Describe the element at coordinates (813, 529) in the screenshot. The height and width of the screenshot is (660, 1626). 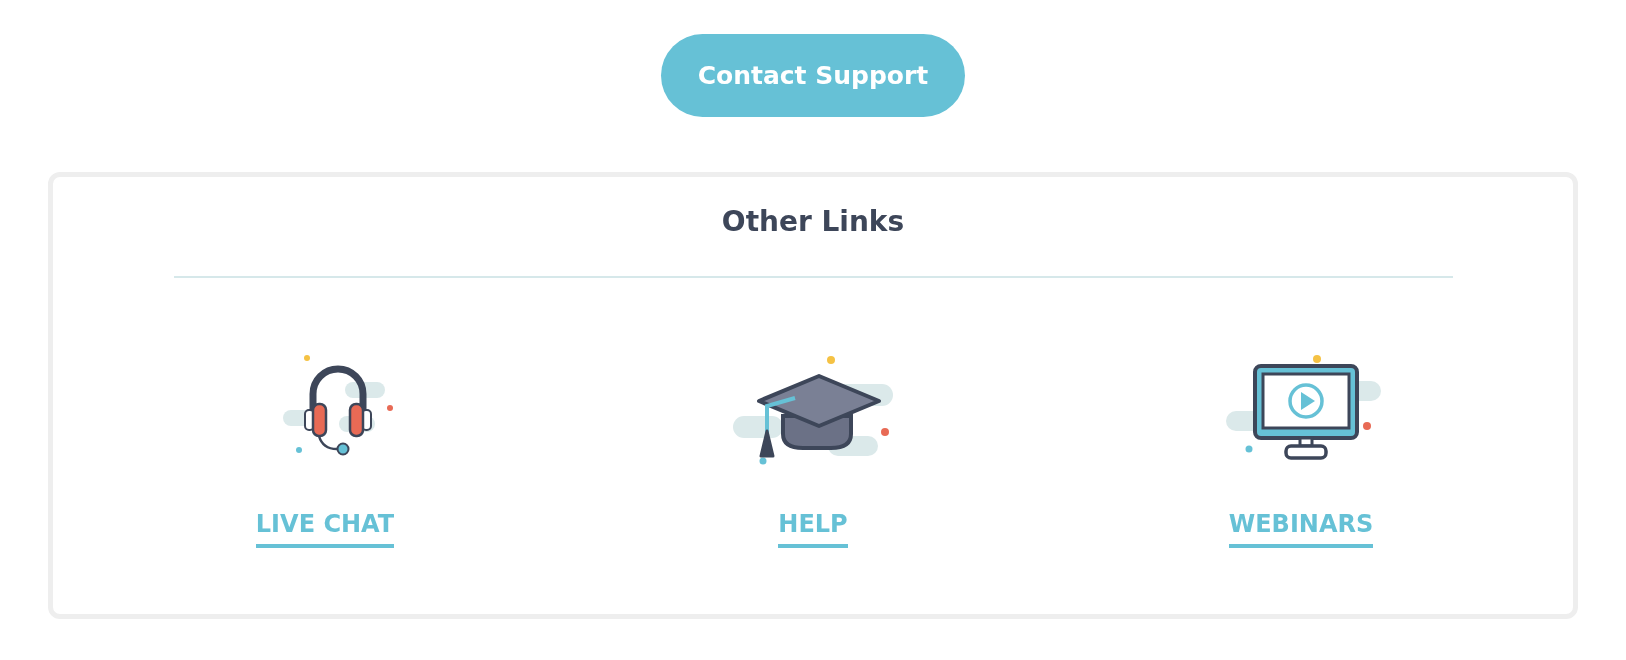
I see `link: HELP` at that location.